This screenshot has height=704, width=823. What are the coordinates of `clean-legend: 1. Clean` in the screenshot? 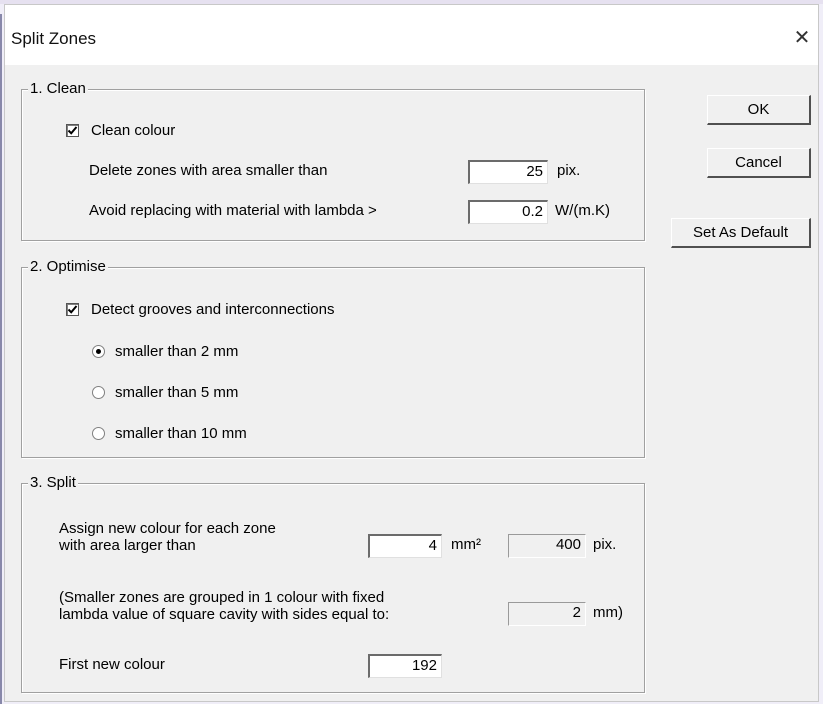 It's located at (58, 89).